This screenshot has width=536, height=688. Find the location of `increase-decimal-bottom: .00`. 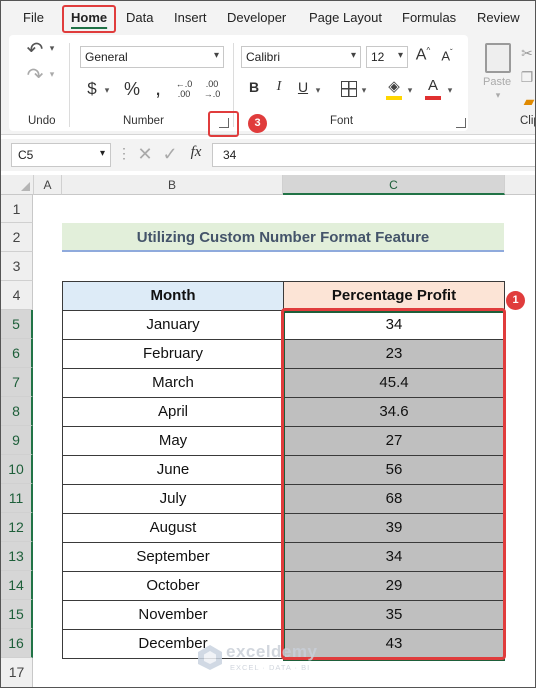

increase-decimal-bottom: .00 is located at coordinates (184, 94).